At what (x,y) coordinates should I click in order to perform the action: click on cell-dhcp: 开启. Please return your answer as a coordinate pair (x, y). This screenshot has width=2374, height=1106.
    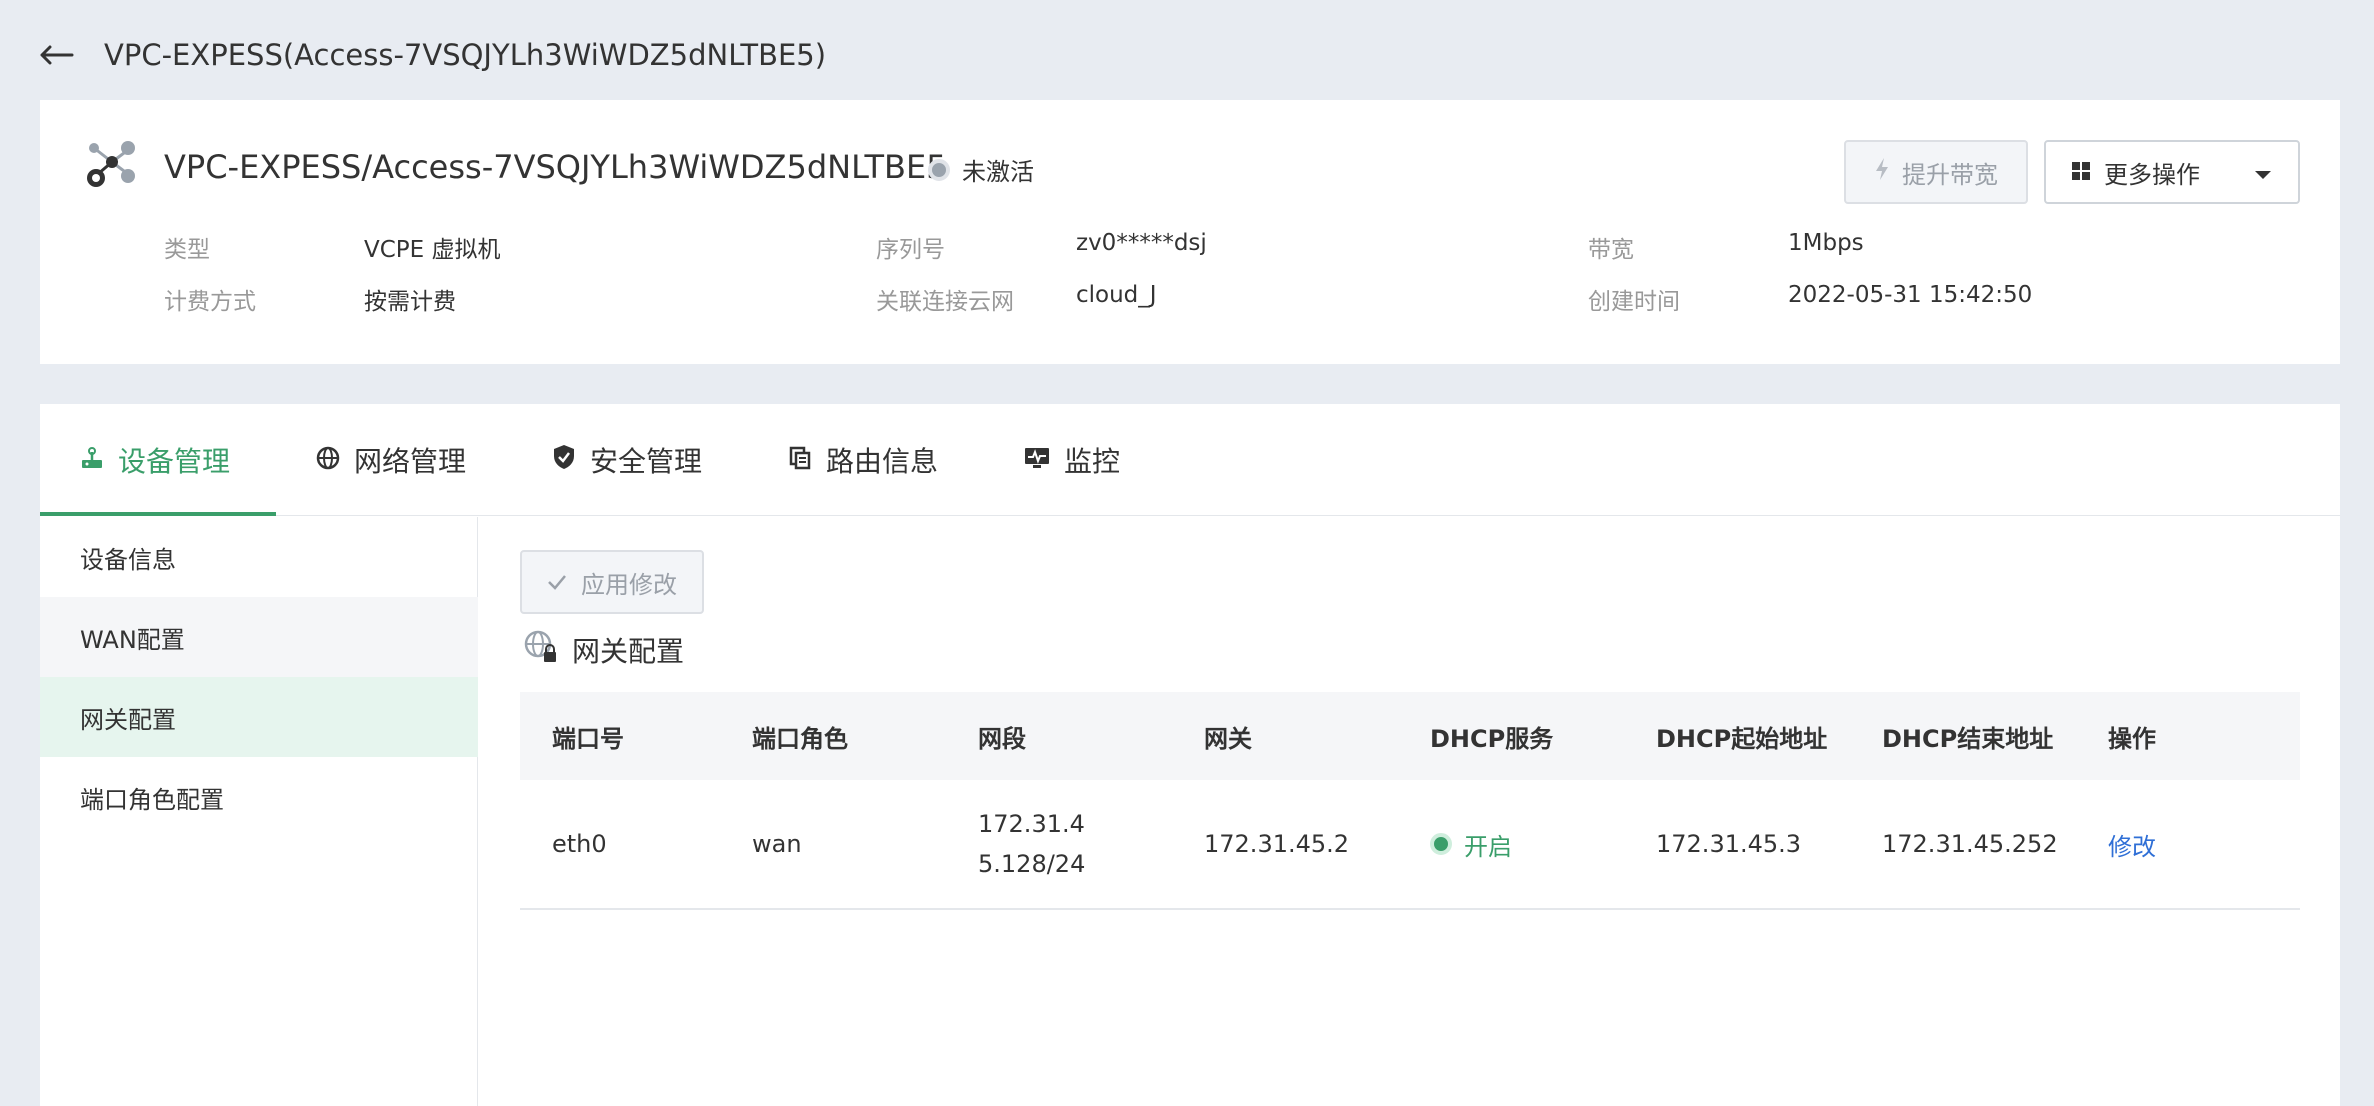
    Looking at the image, I should click on (1511, 844).